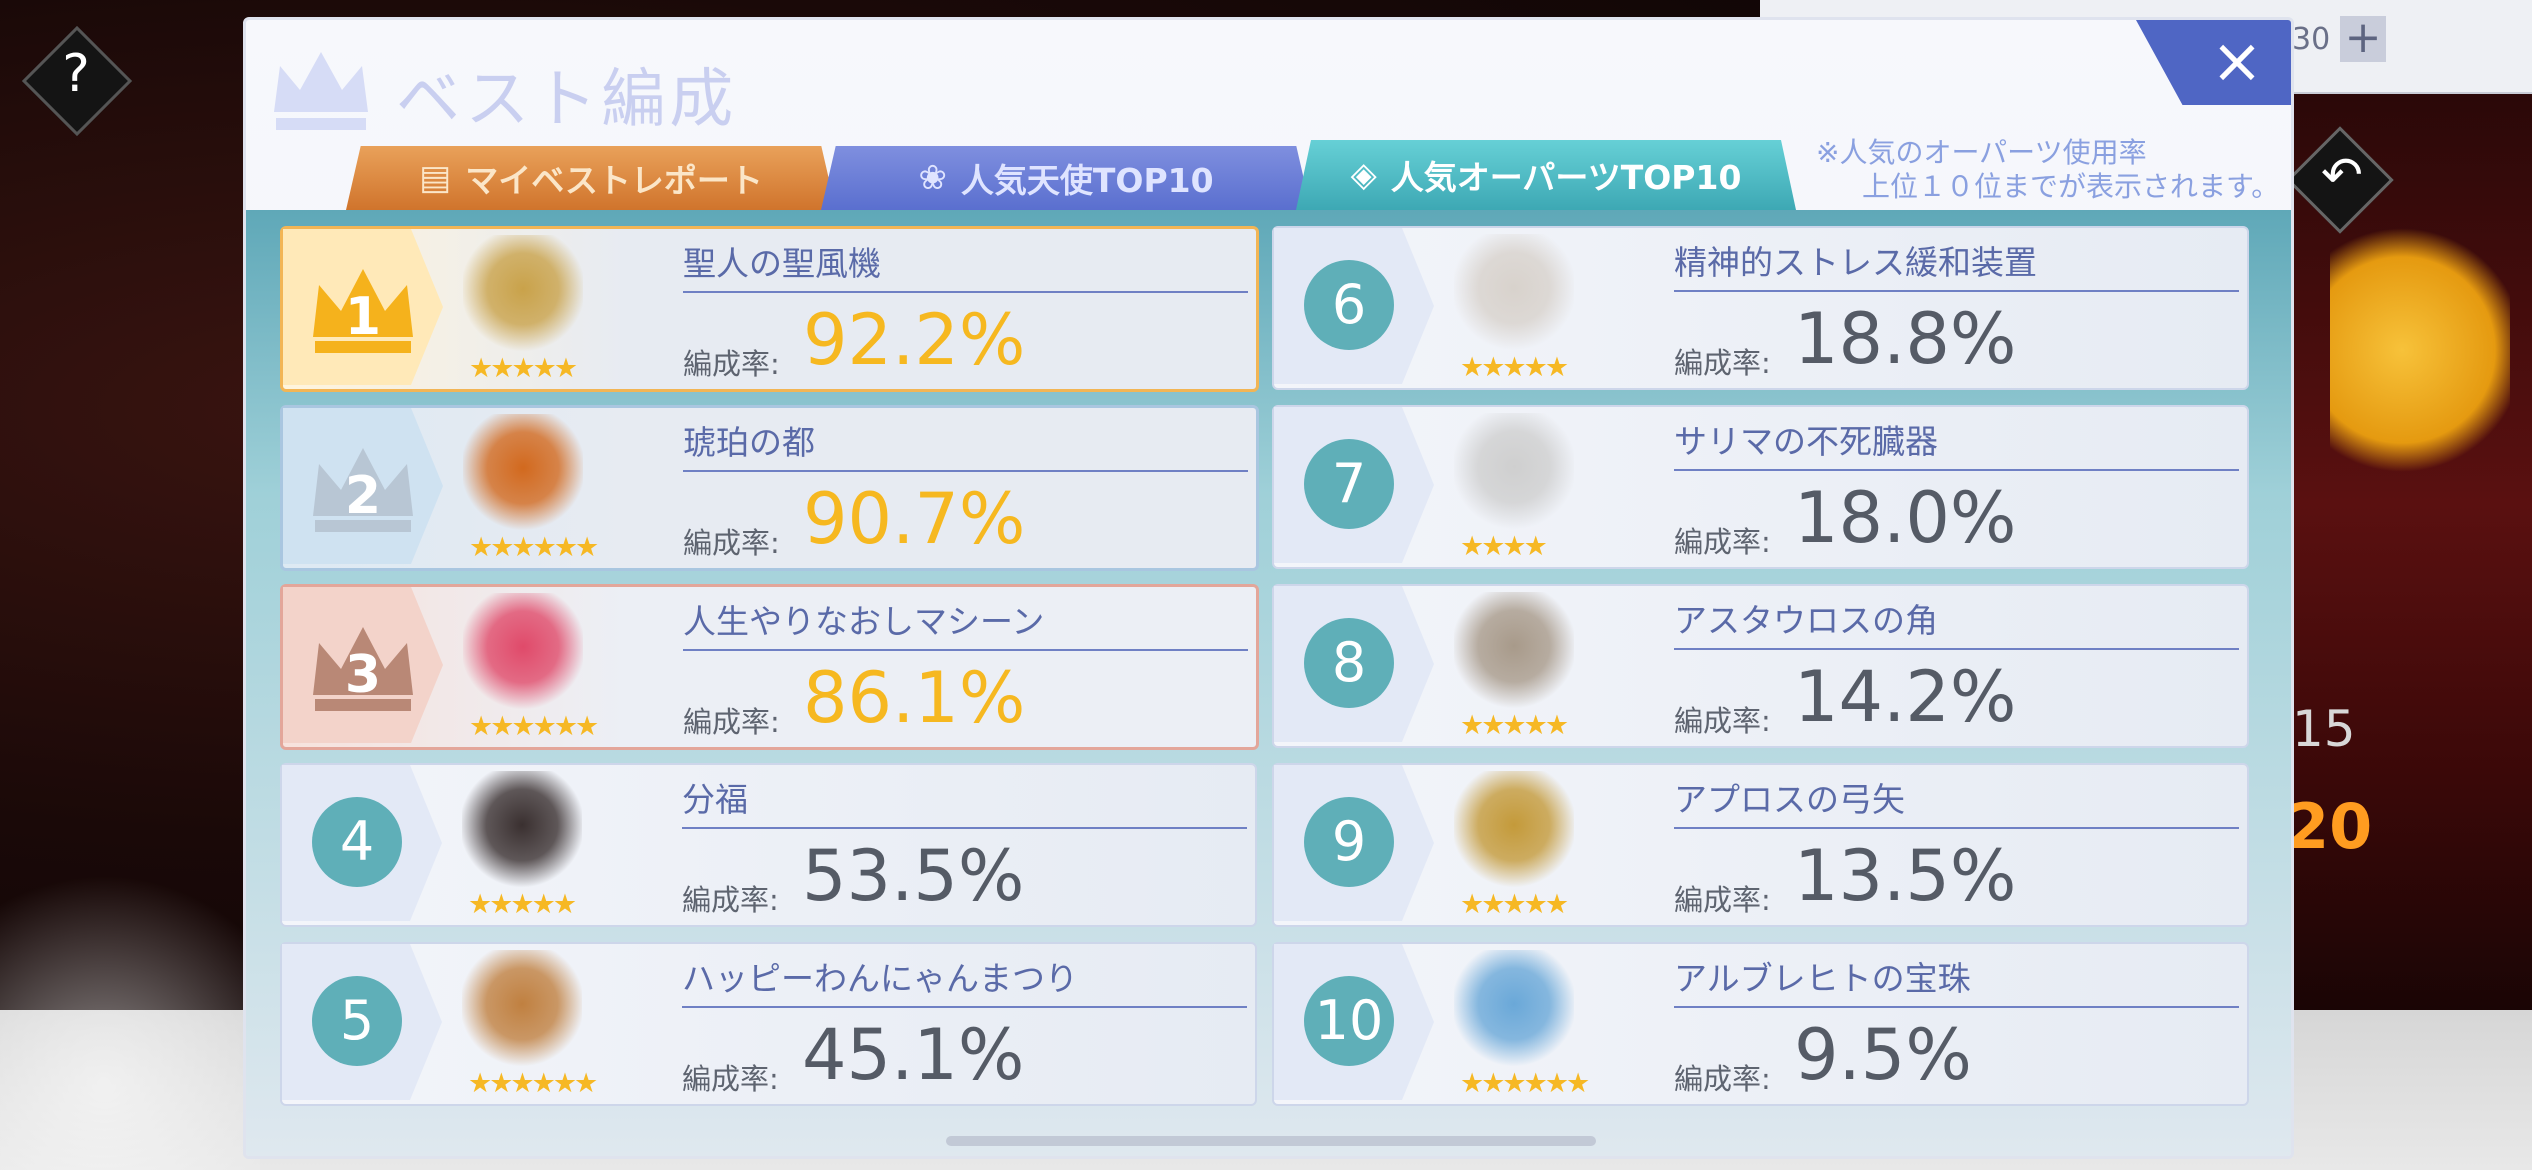 Image resolution: width=2532 pixels, height=1170 pixels. What do you see at coordinates (1271, 1141) in the screenshot?
I see `scrollbar` at bounding box center [1271, 1141].